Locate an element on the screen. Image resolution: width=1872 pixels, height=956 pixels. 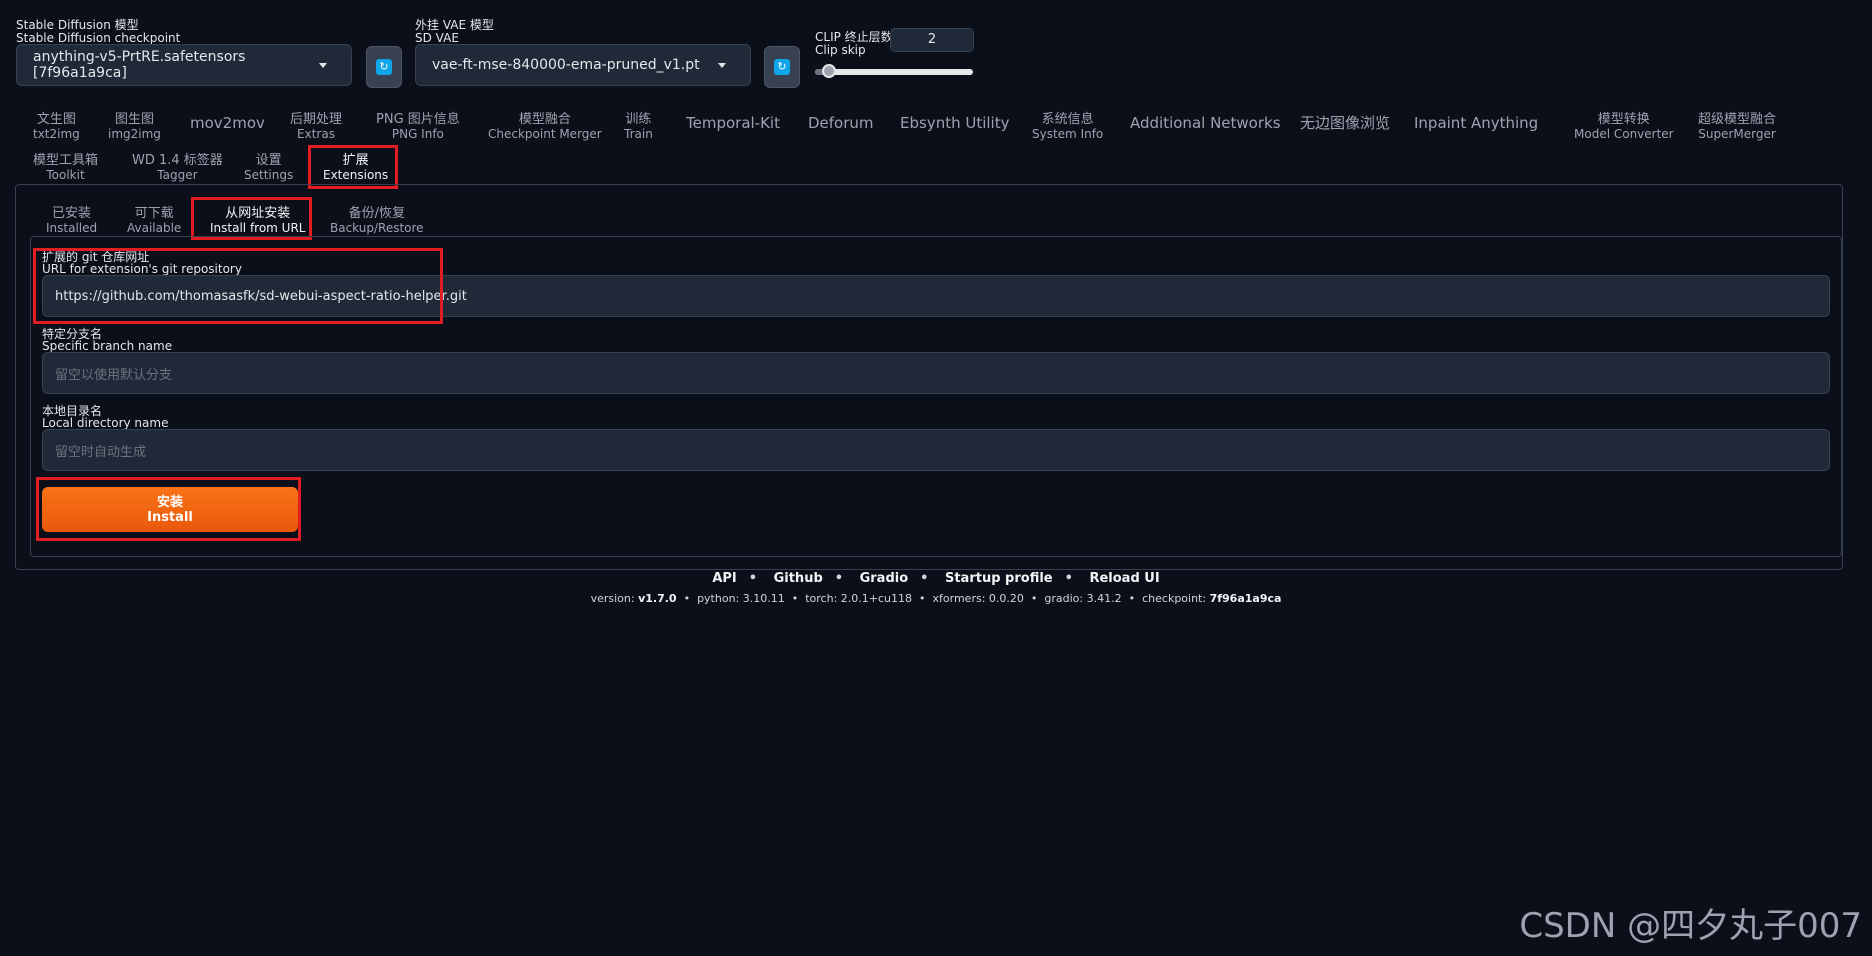
footer-link-api: API is located at coordinates (724, 578).